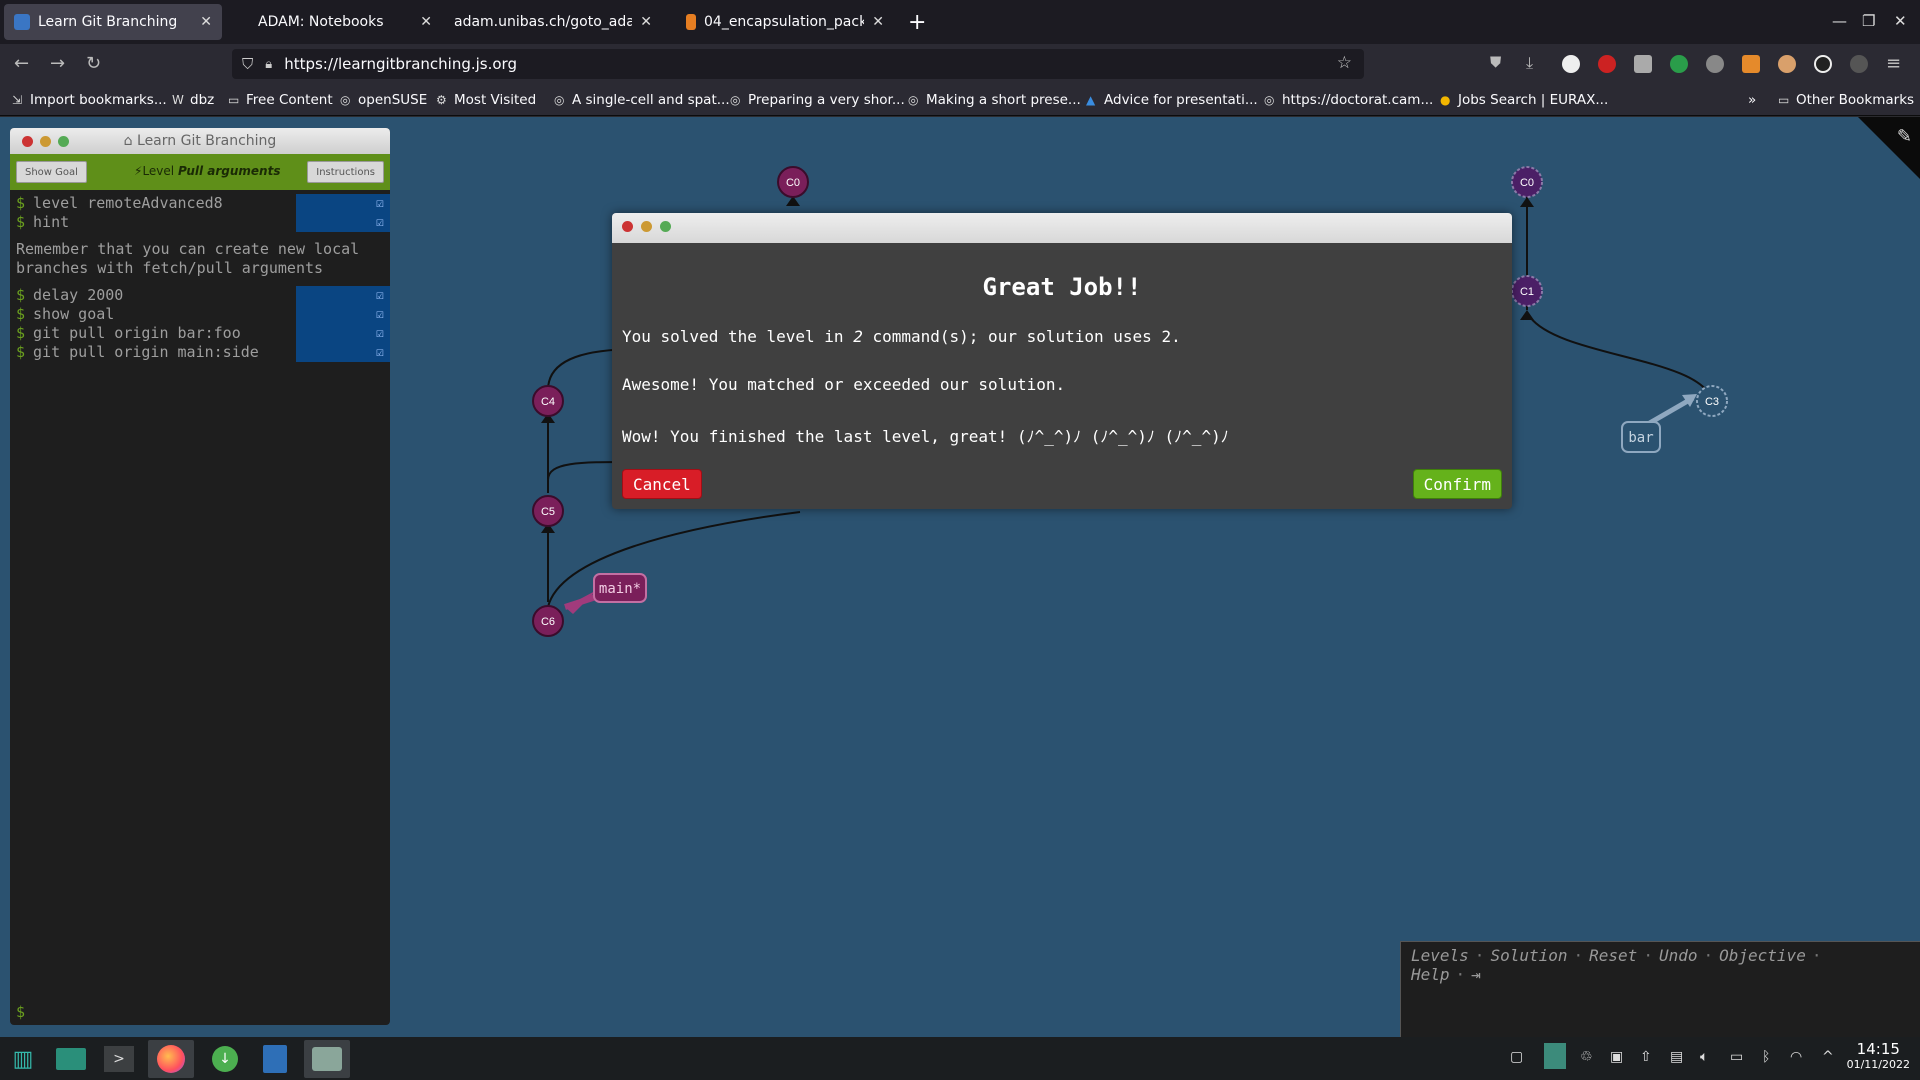  Describe the element at coordinates (1555, 1056) in the screenshot. I see `workspace-pager-icon` at that location.